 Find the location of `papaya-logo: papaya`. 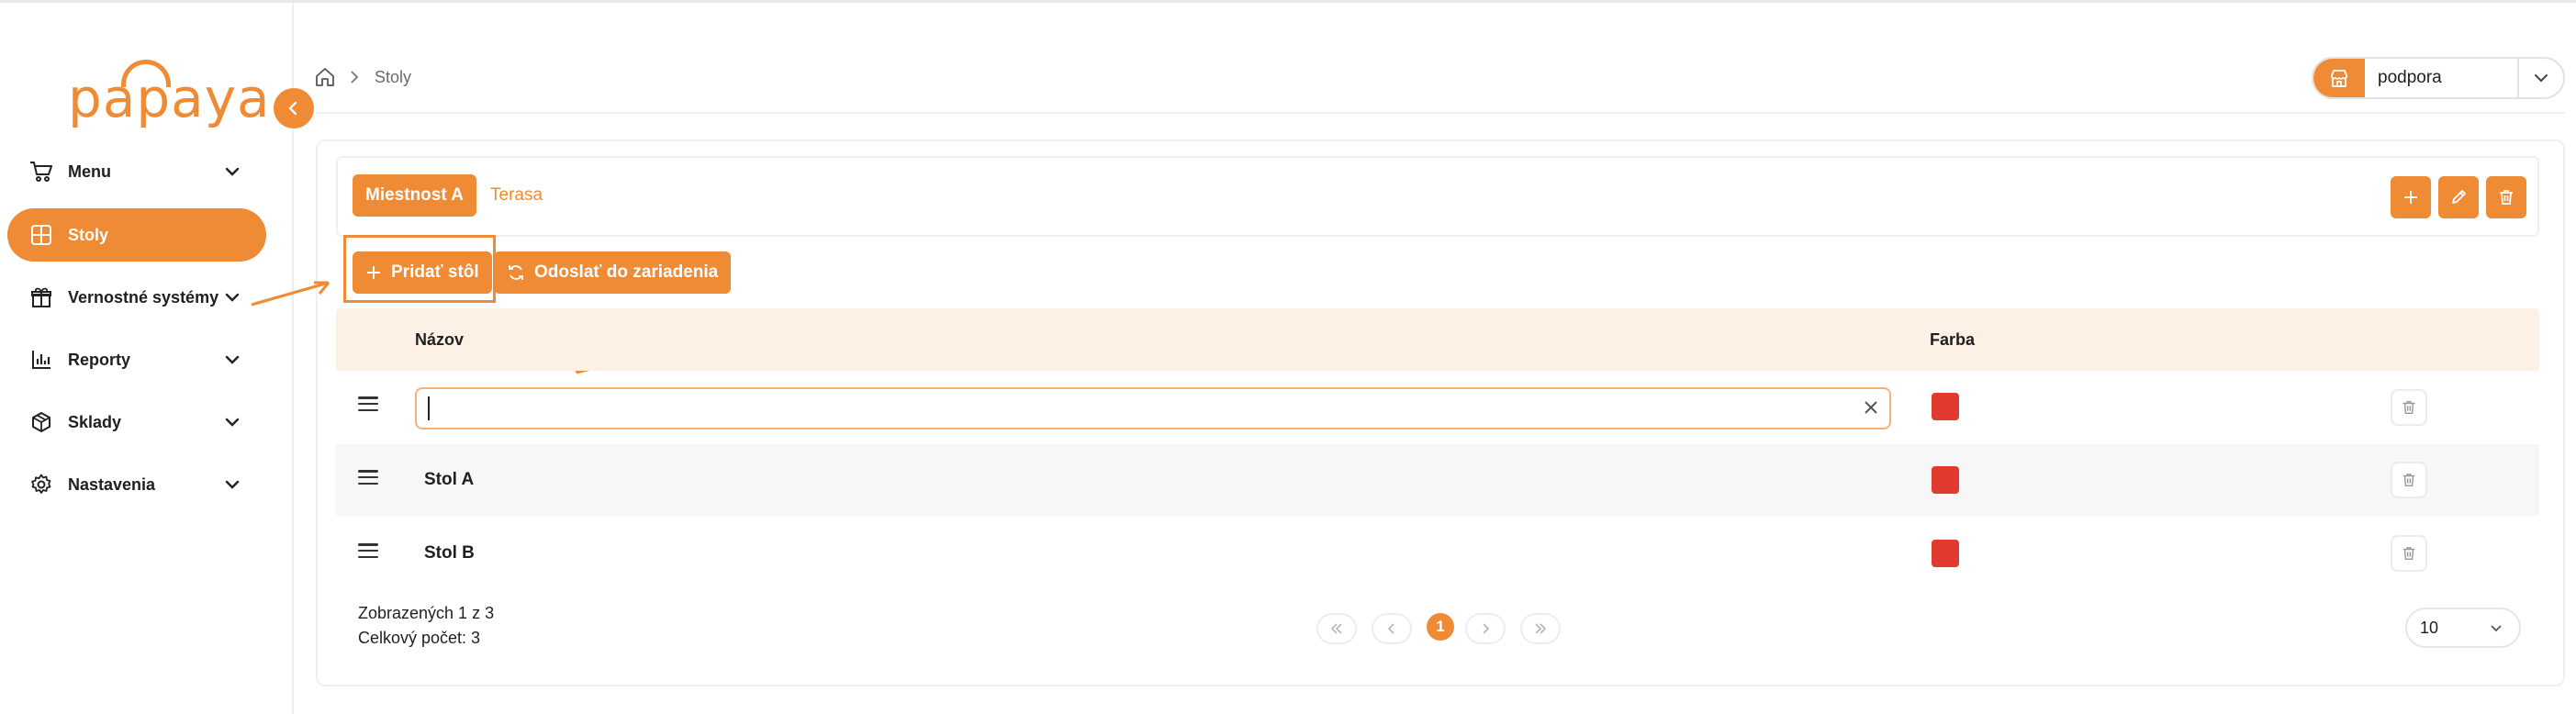

papaya-logo: papaya is located at coordinates (169, 94).